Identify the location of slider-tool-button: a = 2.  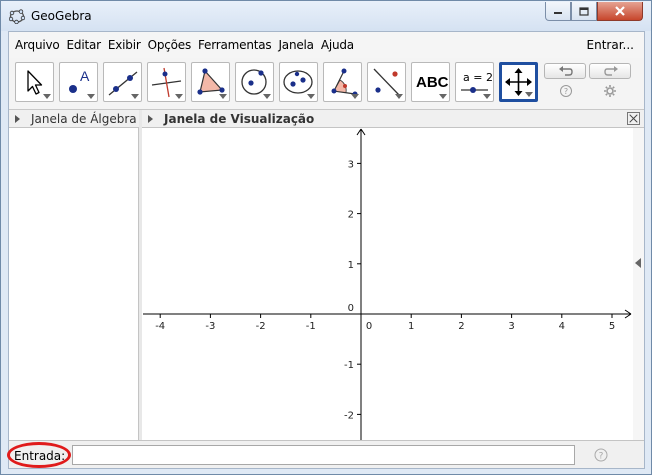
(474, 82).